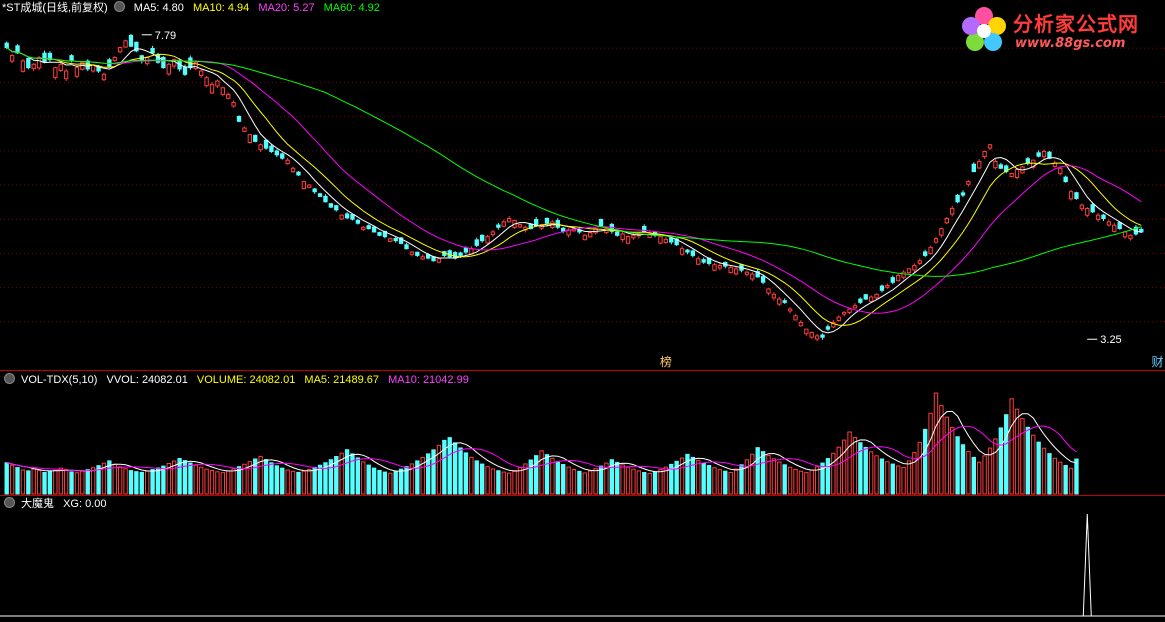 The image size is (1165, 622). Describe the element at coordinates (351, 8) in the screenshot. I see `ma60-value: MA60: 4.92` at that location.